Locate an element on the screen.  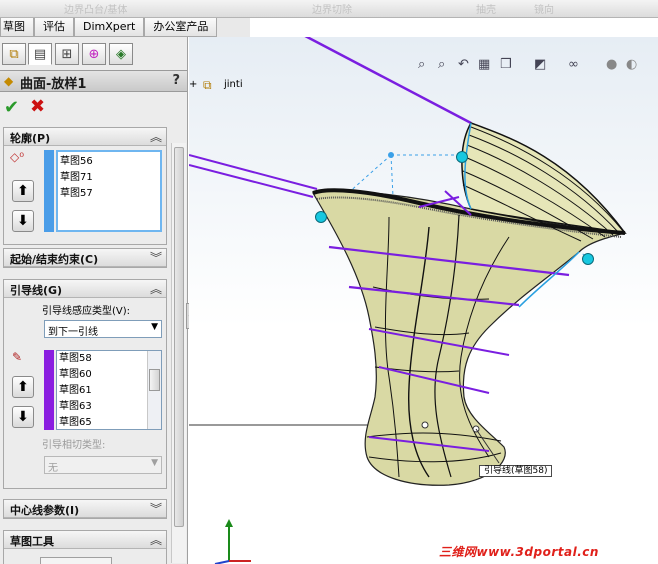
crosshair-icon: ⊕ is located at coordinates (94, 54).